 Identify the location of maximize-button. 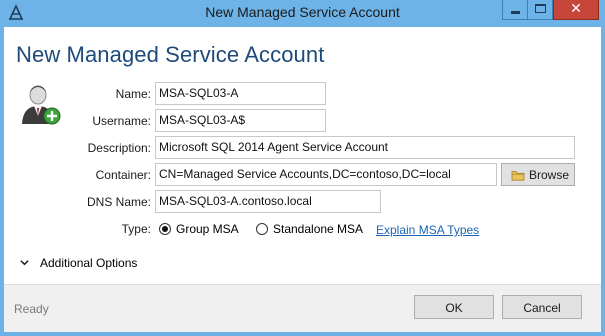
(540, 10).